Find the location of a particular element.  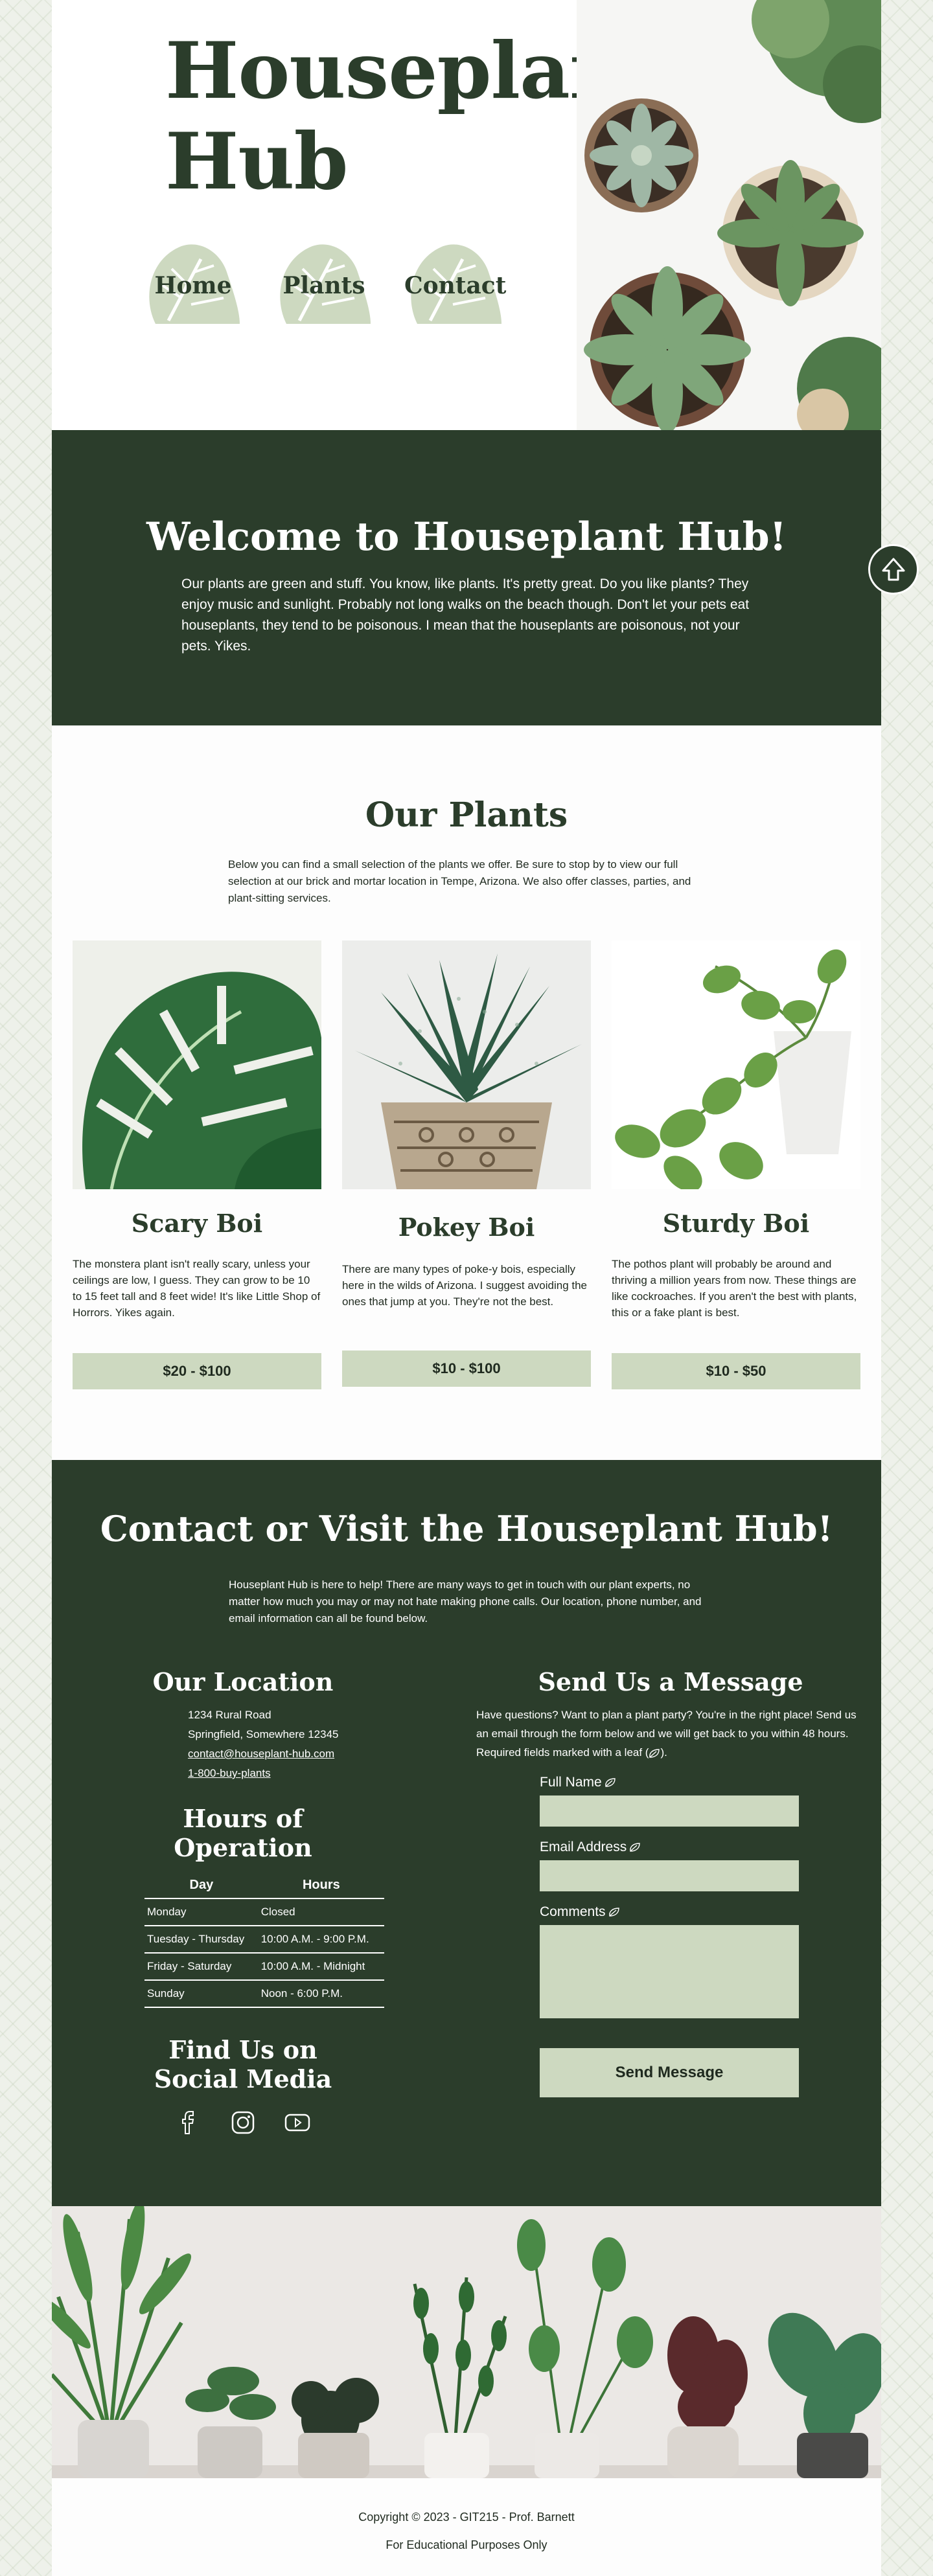

main-nav: Home Plants Contact is located at coordinates (325, 285).